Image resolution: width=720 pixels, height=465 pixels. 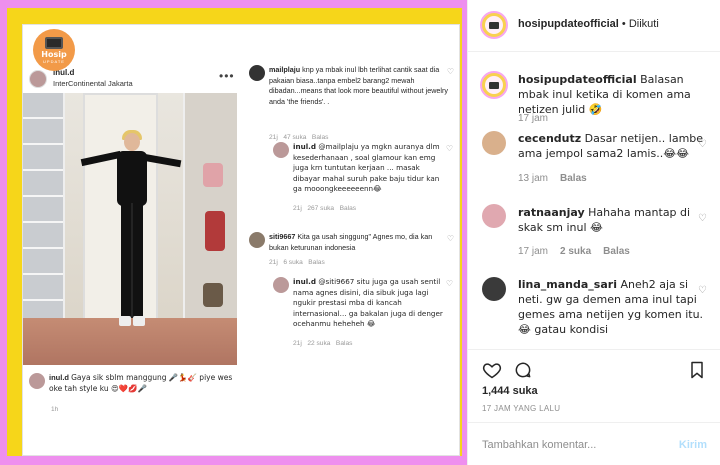 What do you see at coordinates (131, 236) in the screenshot?
I see `person` at bounding box center [131, 236].